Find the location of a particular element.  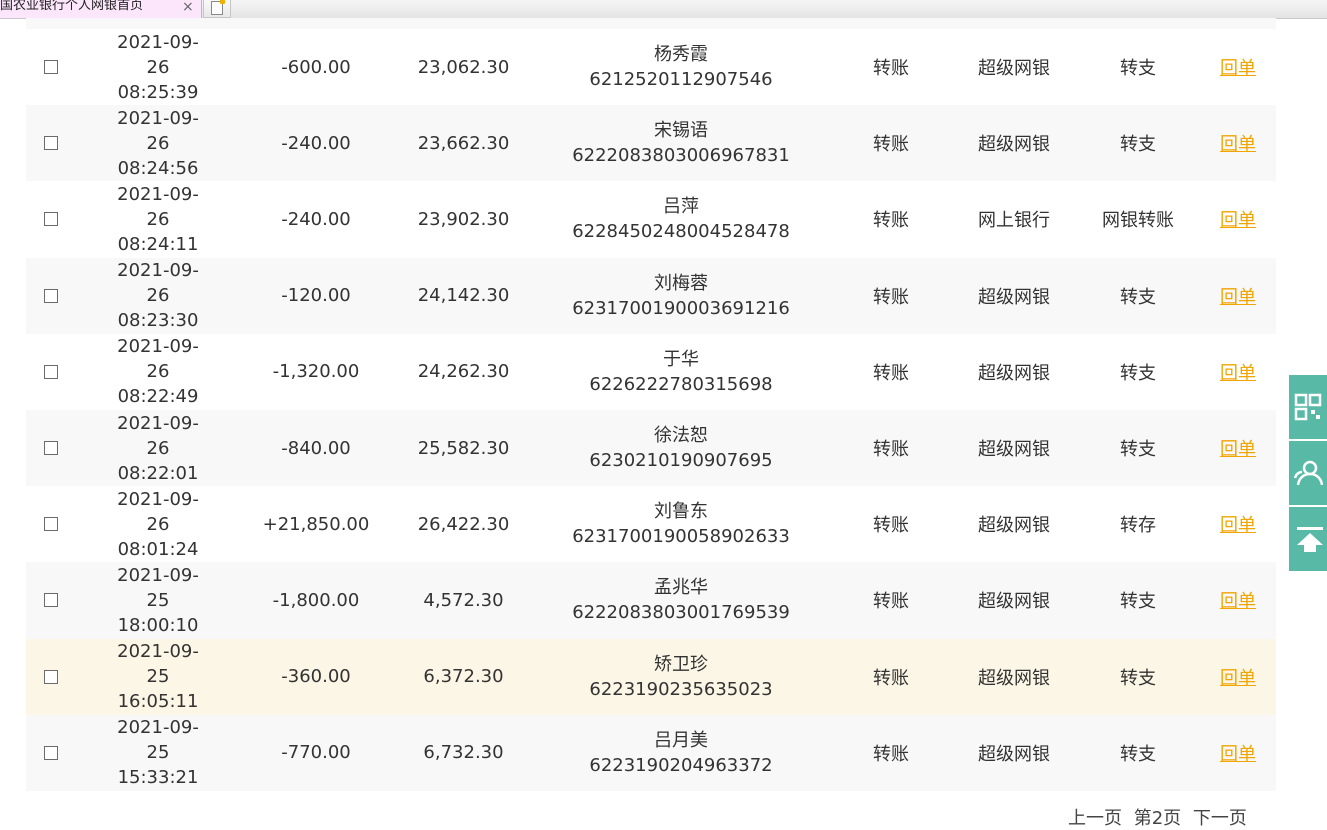

customer-service-button is located at coordinates (1308, 473).